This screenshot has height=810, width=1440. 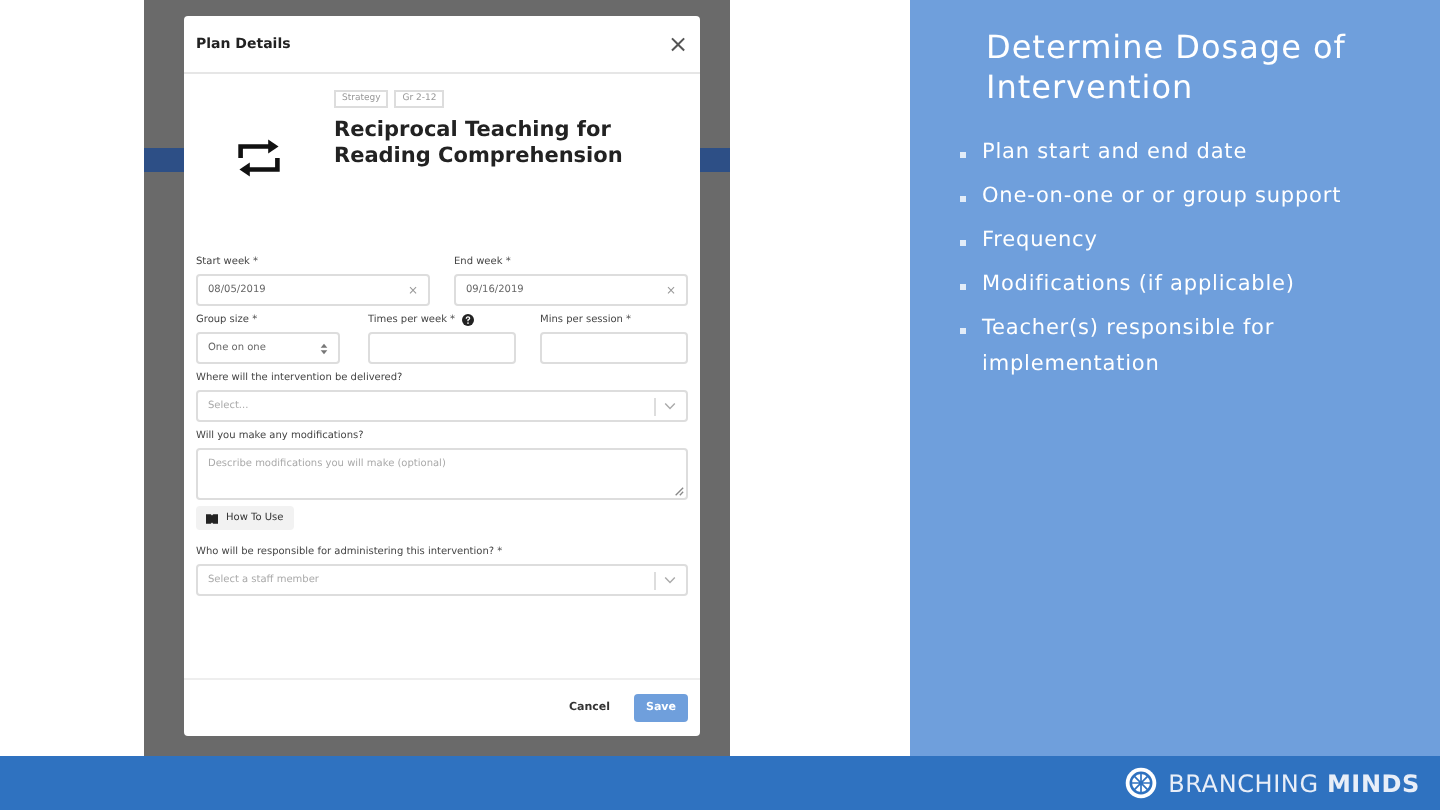 What do you see at coordinates (1129, 347) in the screenshot?
I see `bullet-text: Teacher(s) responsible for implementation` at bounding box center [1129, 347].